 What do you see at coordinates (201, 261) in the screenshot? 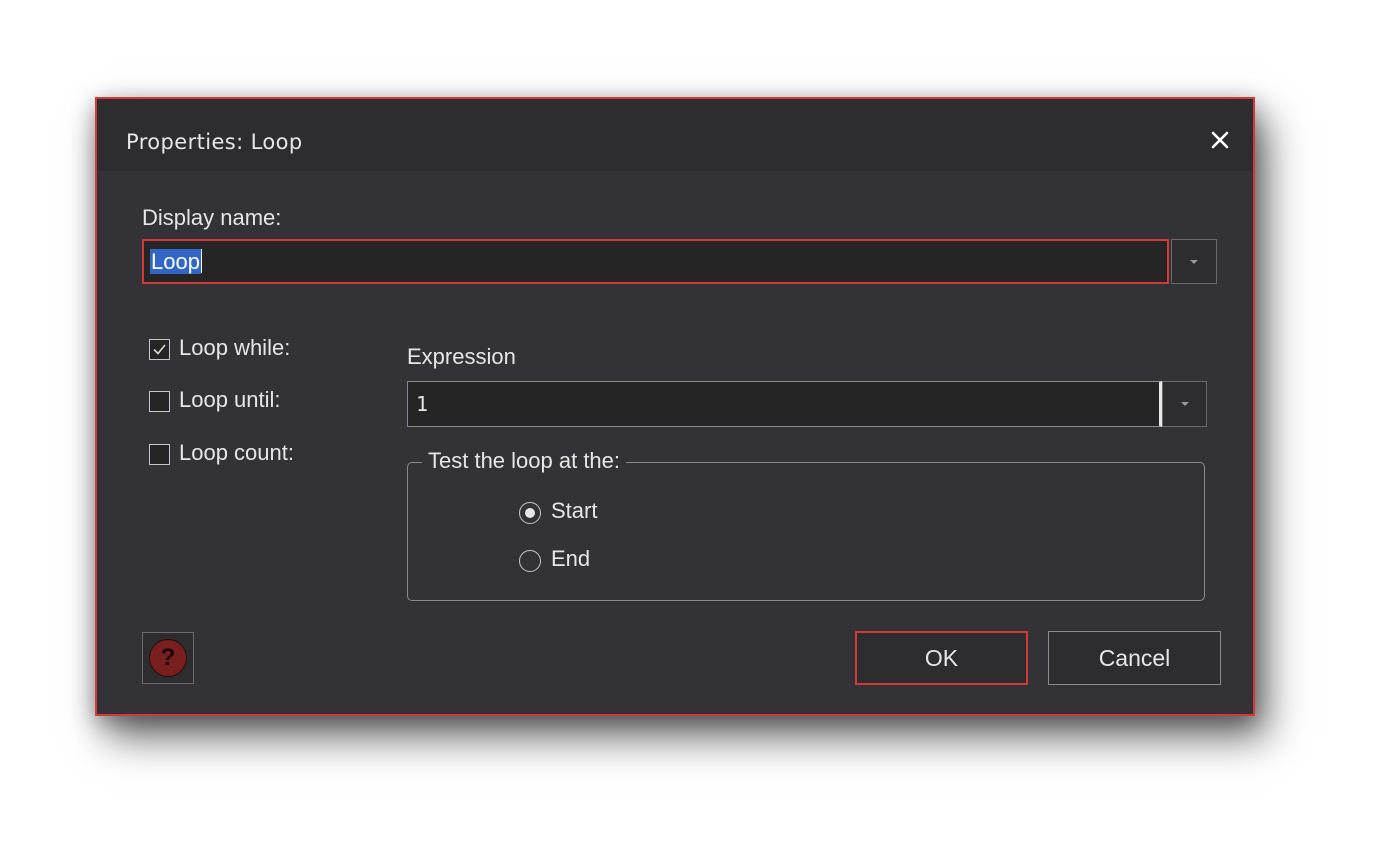
I see `text-cursor` at bounding box center [201, 261].